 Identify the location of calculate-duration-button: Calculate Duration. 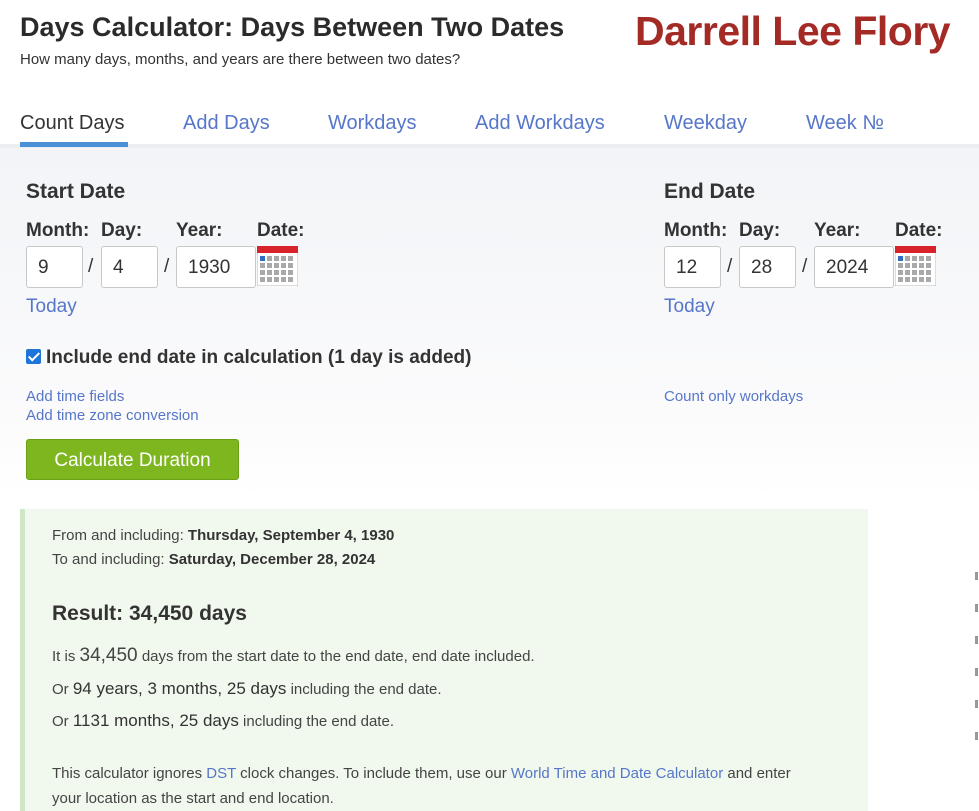
(132, 459).